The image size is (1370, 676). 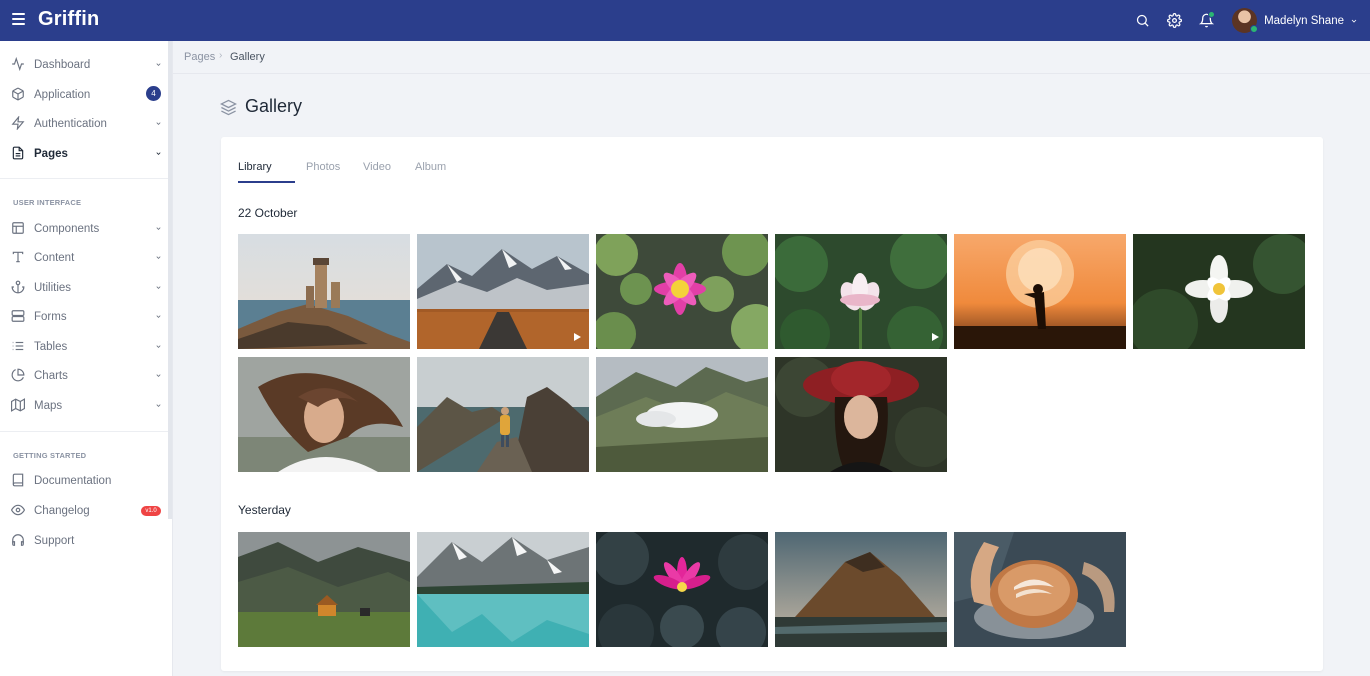 I want to click on gallery-photo-sunset-silhouette, so click(x=1040, y=291).